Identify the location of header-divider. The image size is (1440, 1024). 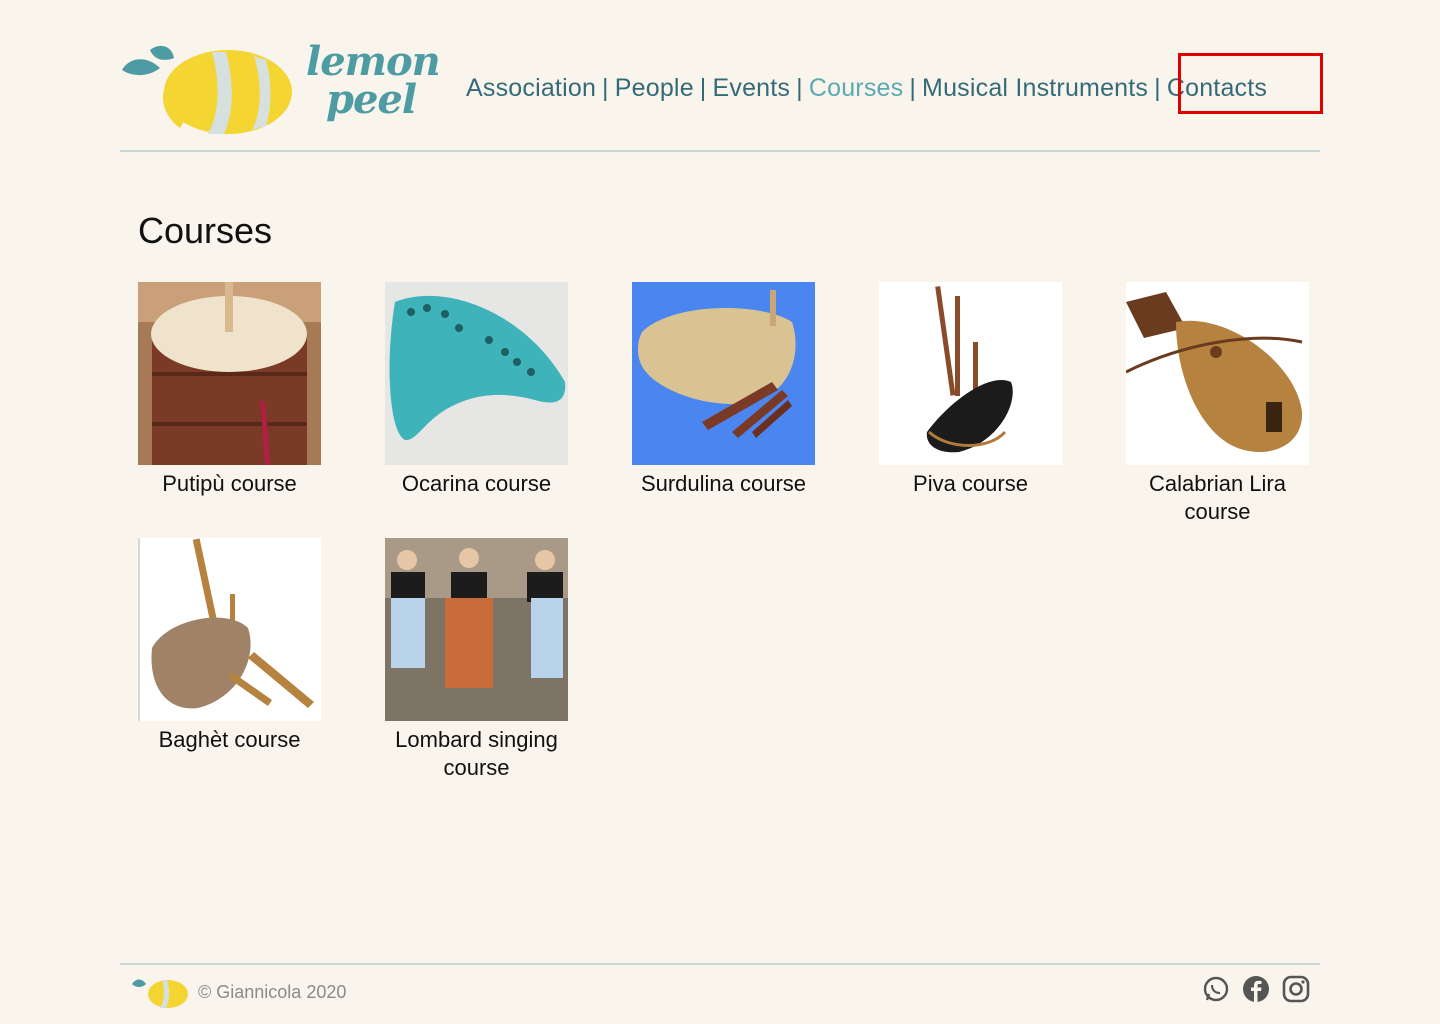
(720, 151).